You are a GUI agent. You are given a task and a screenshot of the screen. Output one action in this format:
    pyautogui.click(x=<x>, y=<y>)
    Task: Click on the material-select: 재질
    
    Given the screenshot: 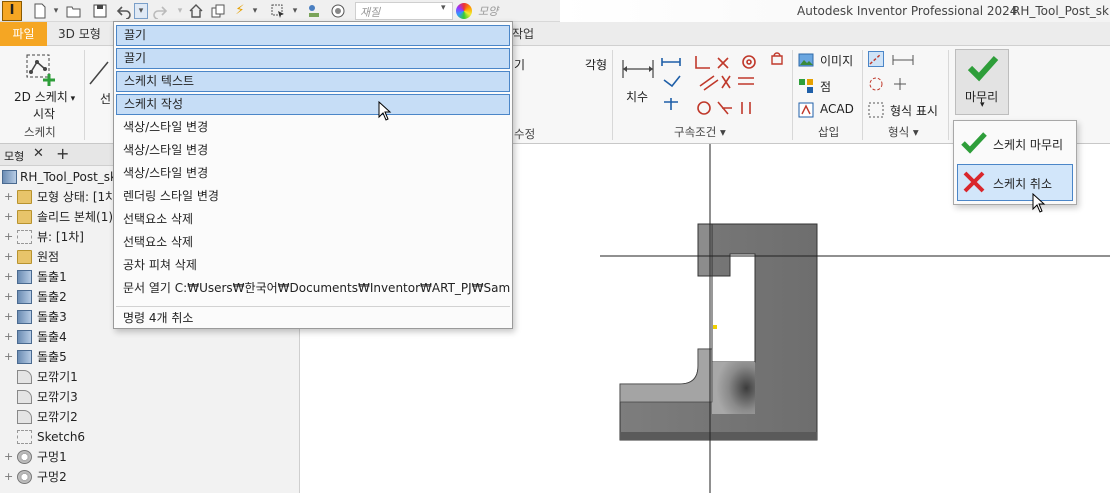 What is the action you would take?
    pyautogui.click(x=404, y=11)
    